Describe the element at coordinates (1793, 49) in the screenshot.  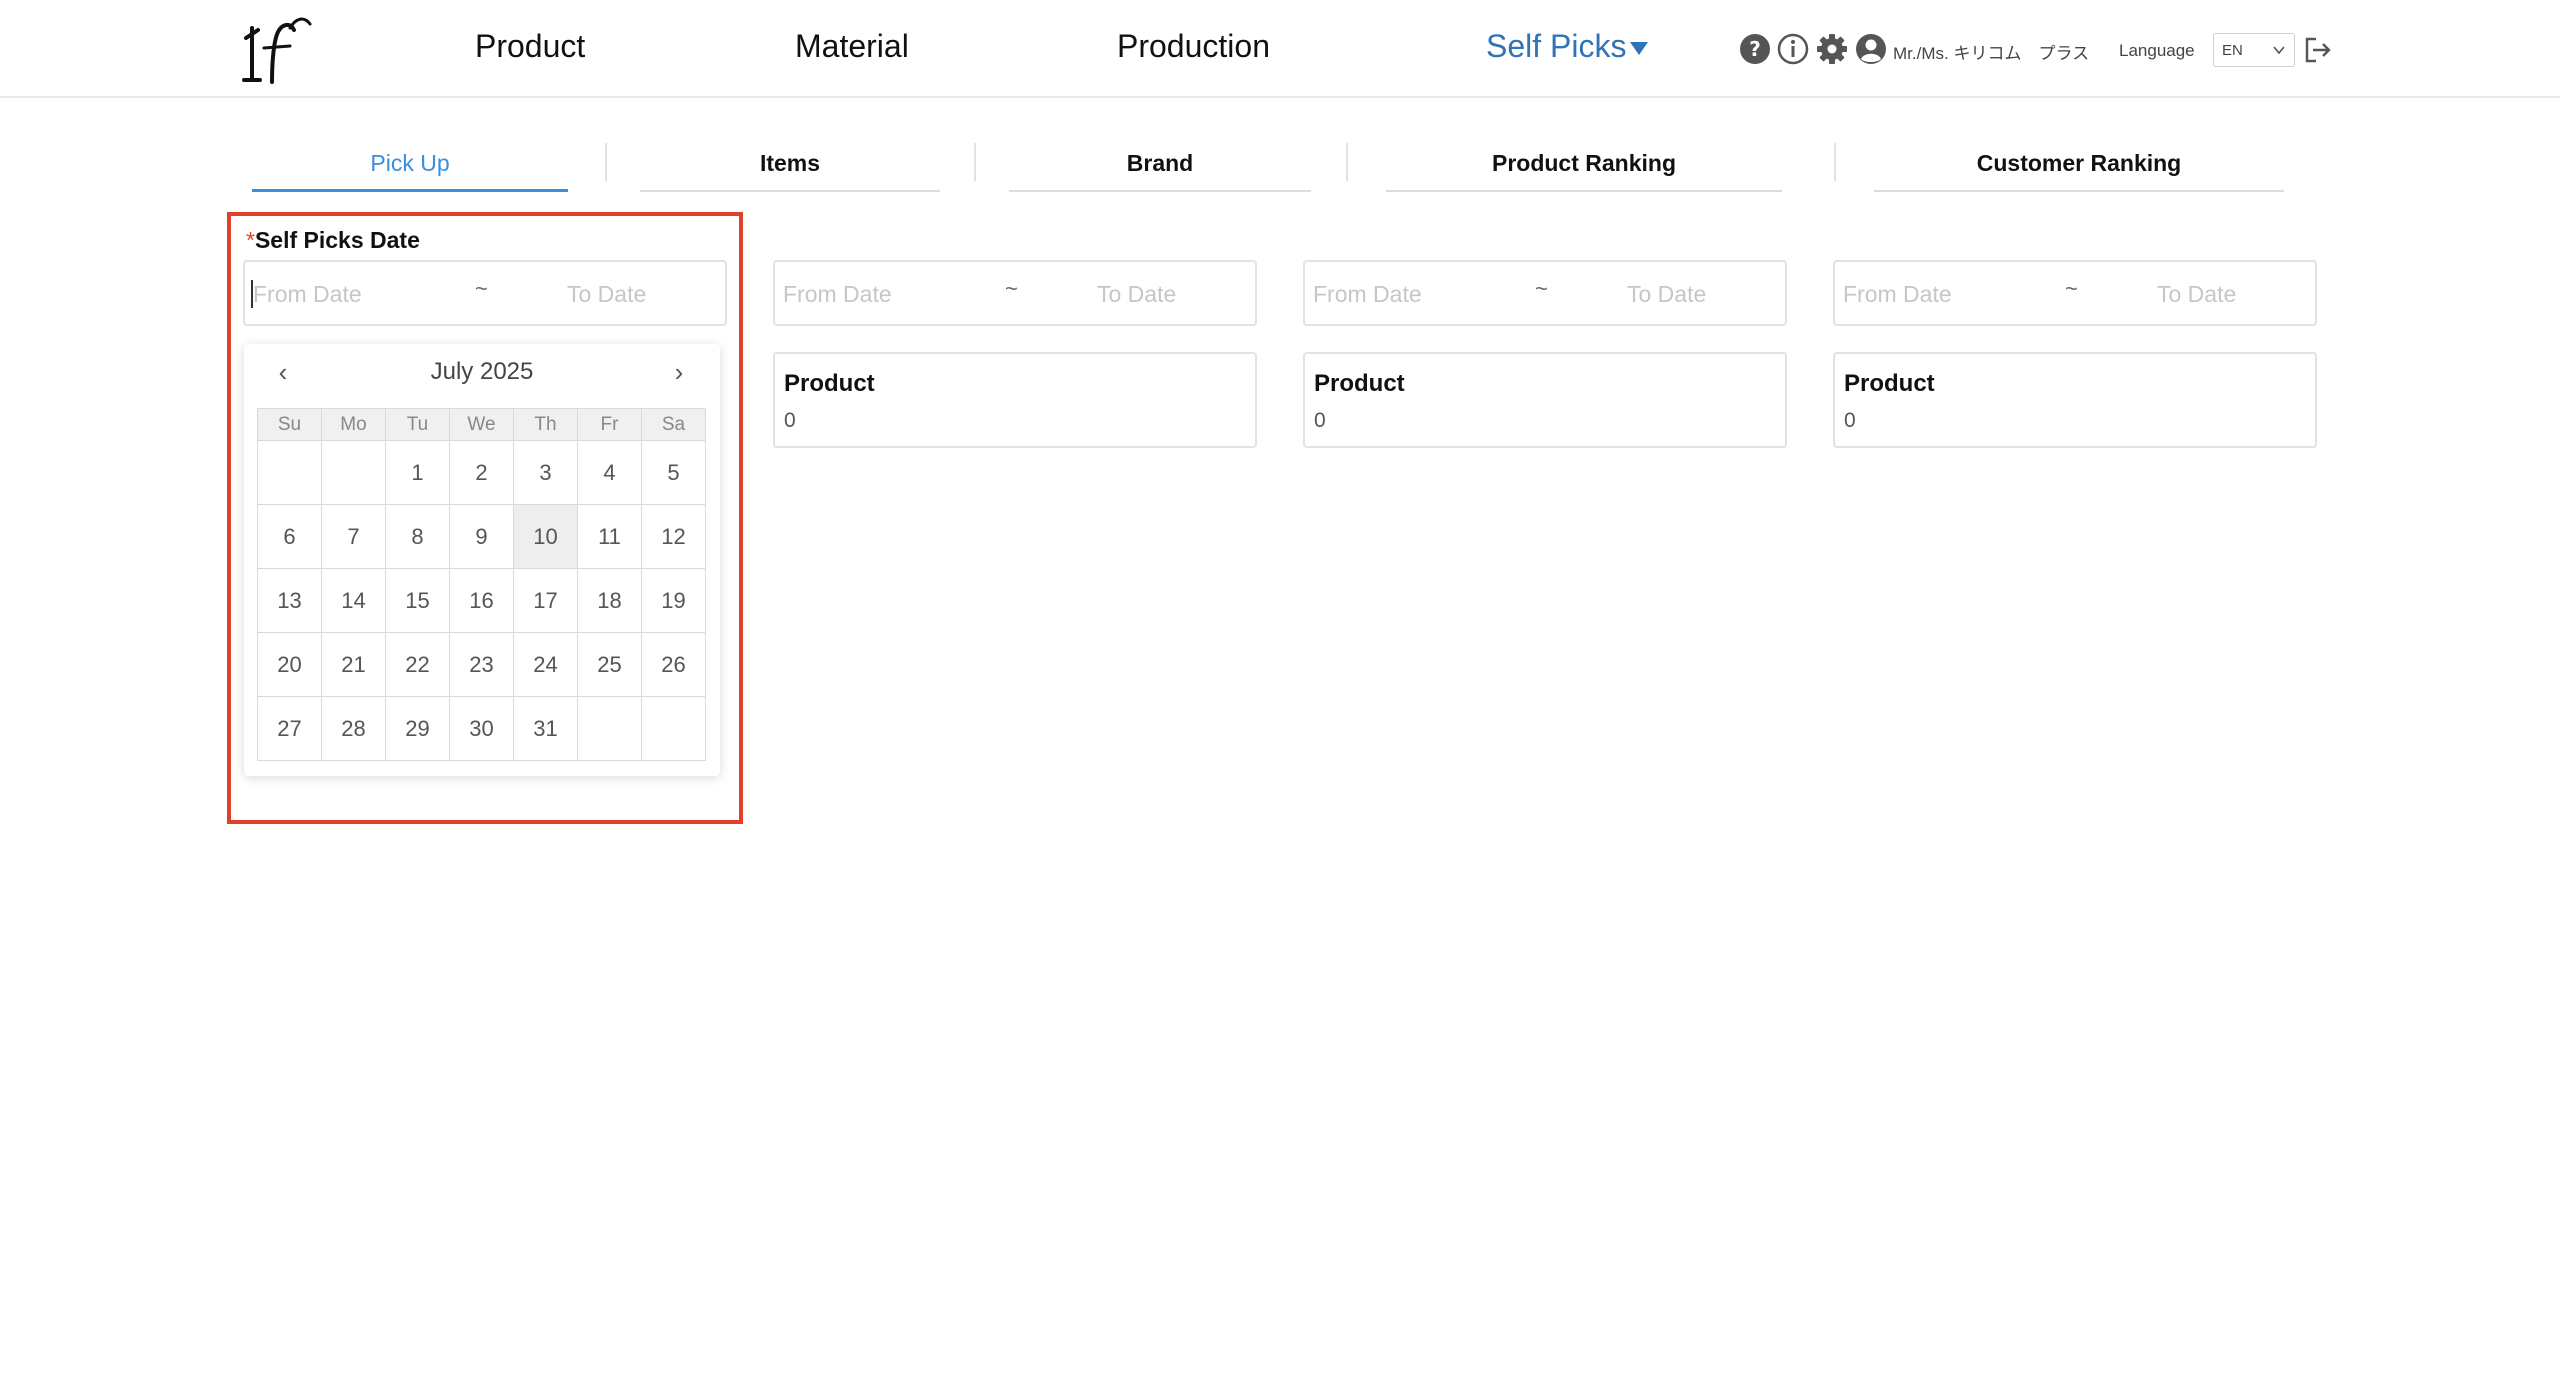
I see `info-circle-icon` at that location.